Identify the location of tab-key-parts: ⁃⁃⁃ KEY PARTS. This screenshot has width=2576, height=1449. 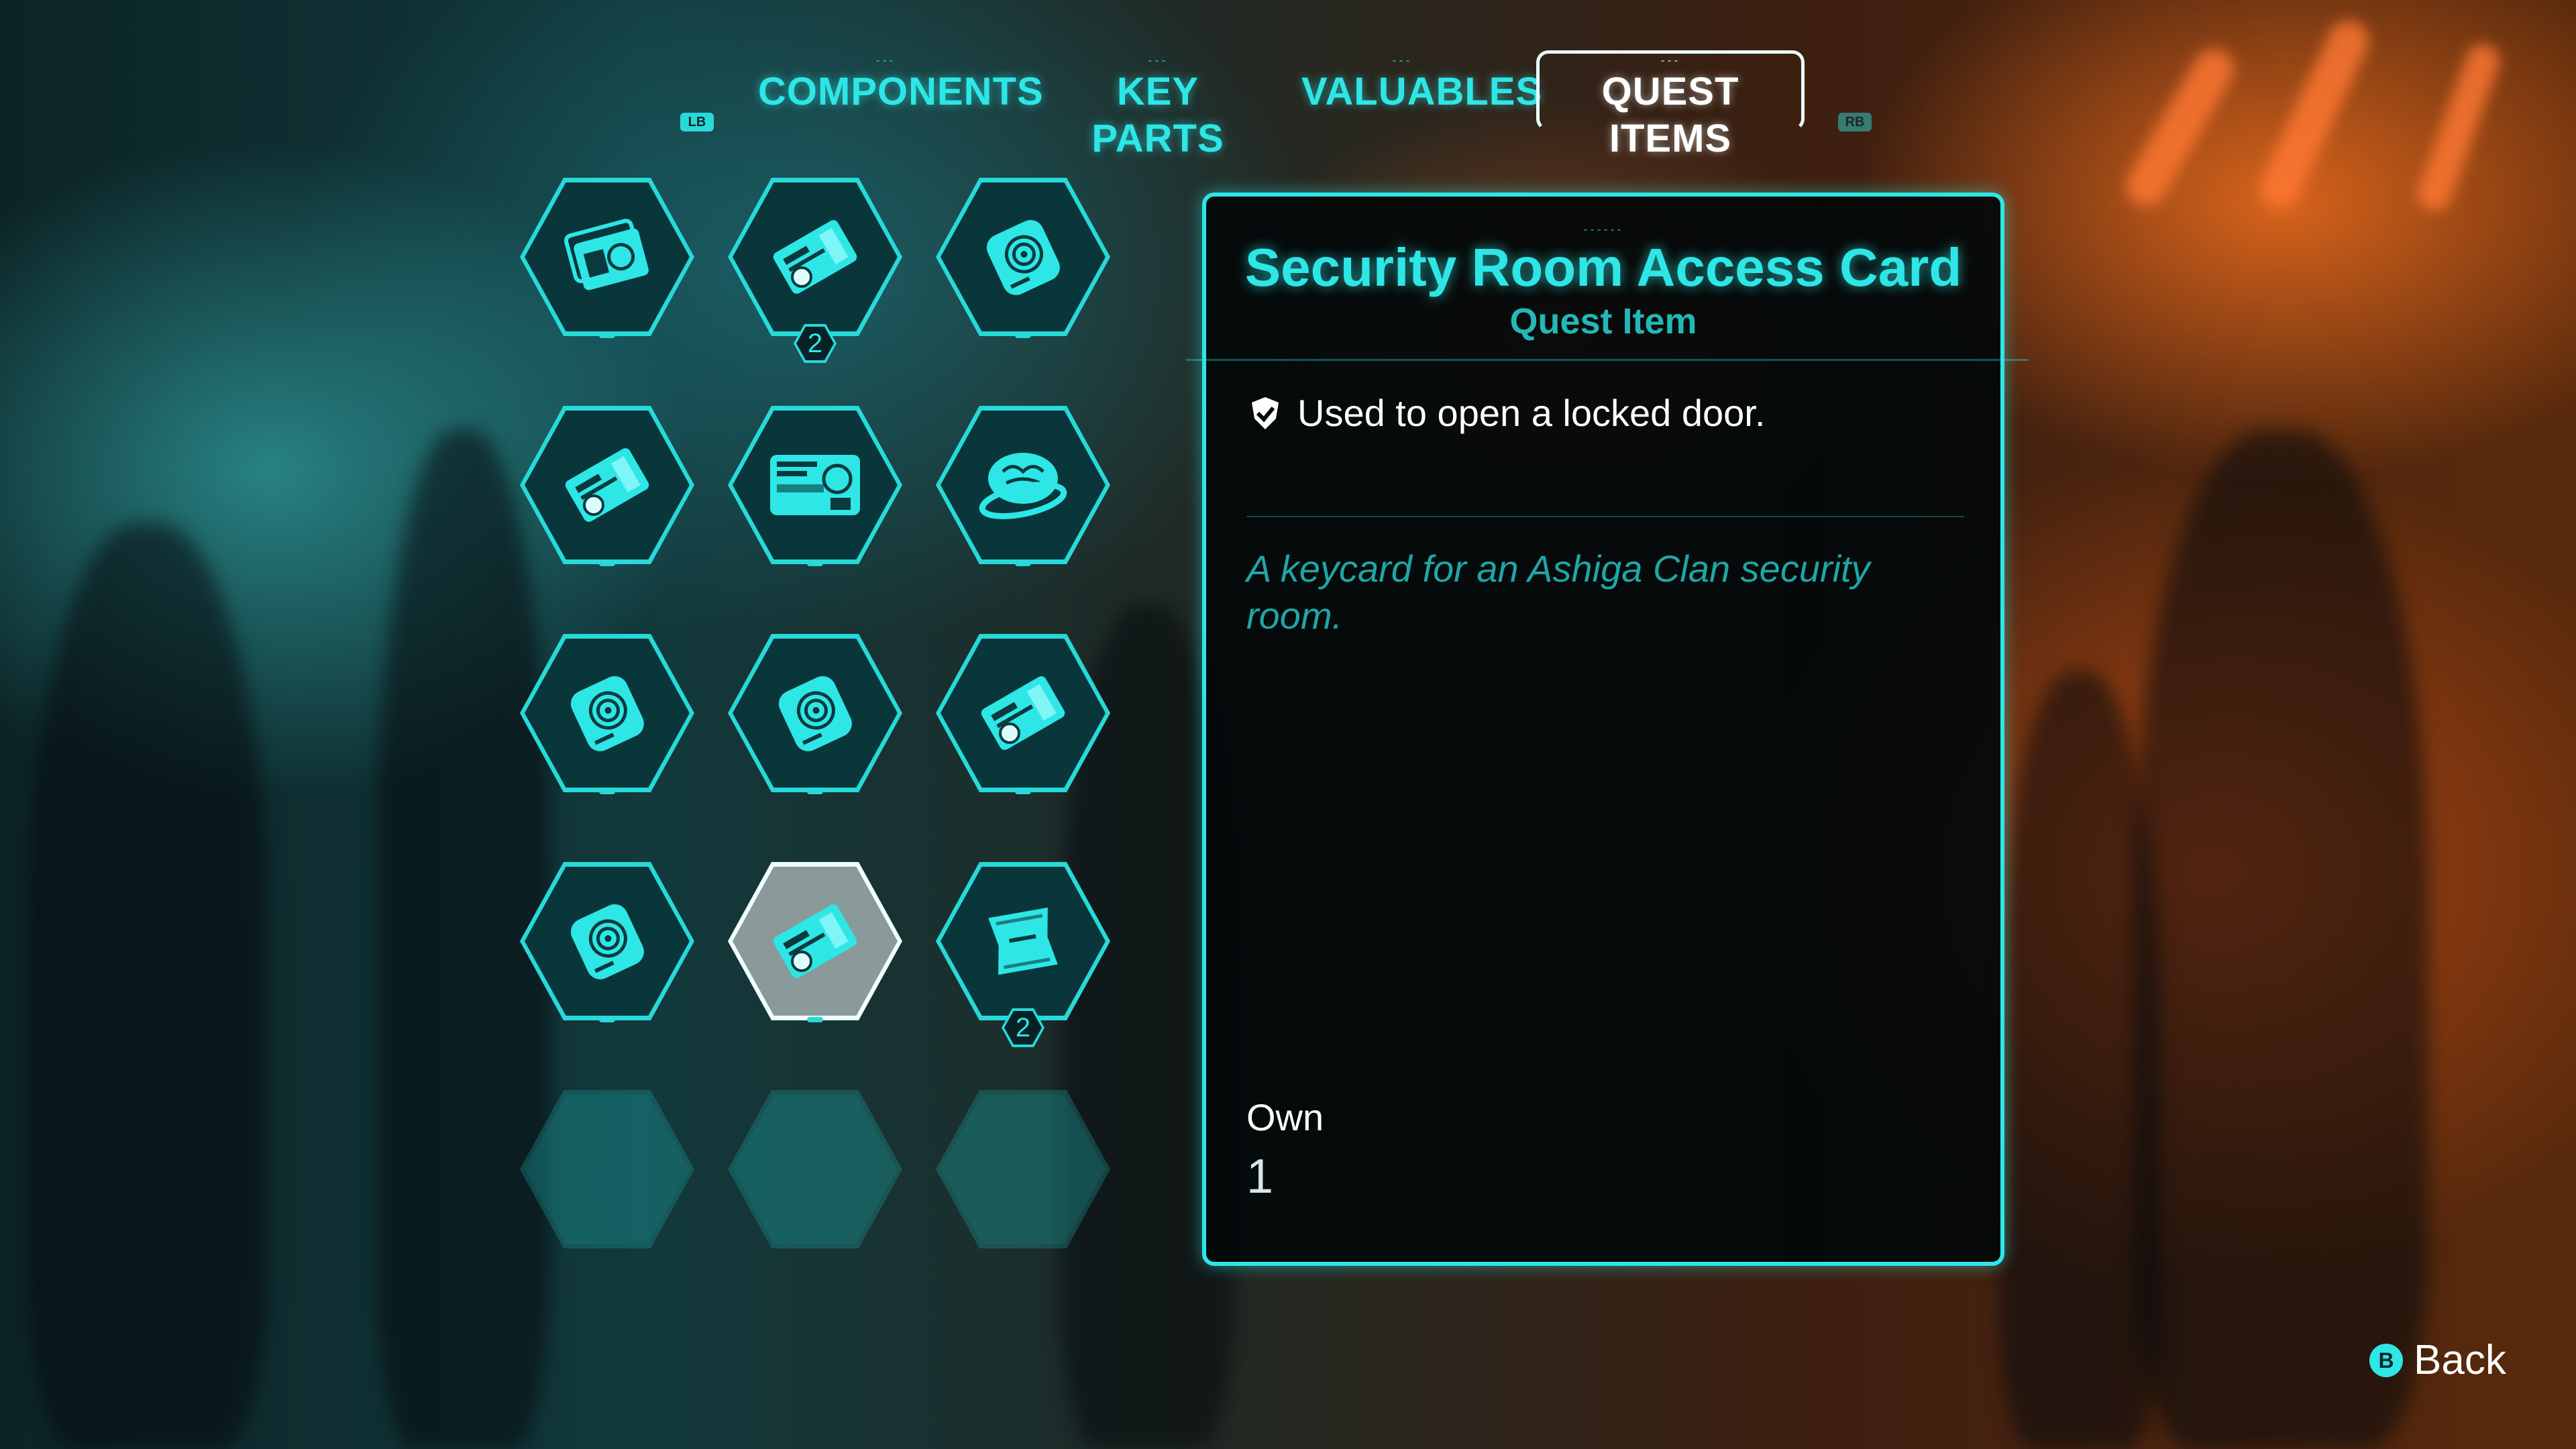
(1157, 107).